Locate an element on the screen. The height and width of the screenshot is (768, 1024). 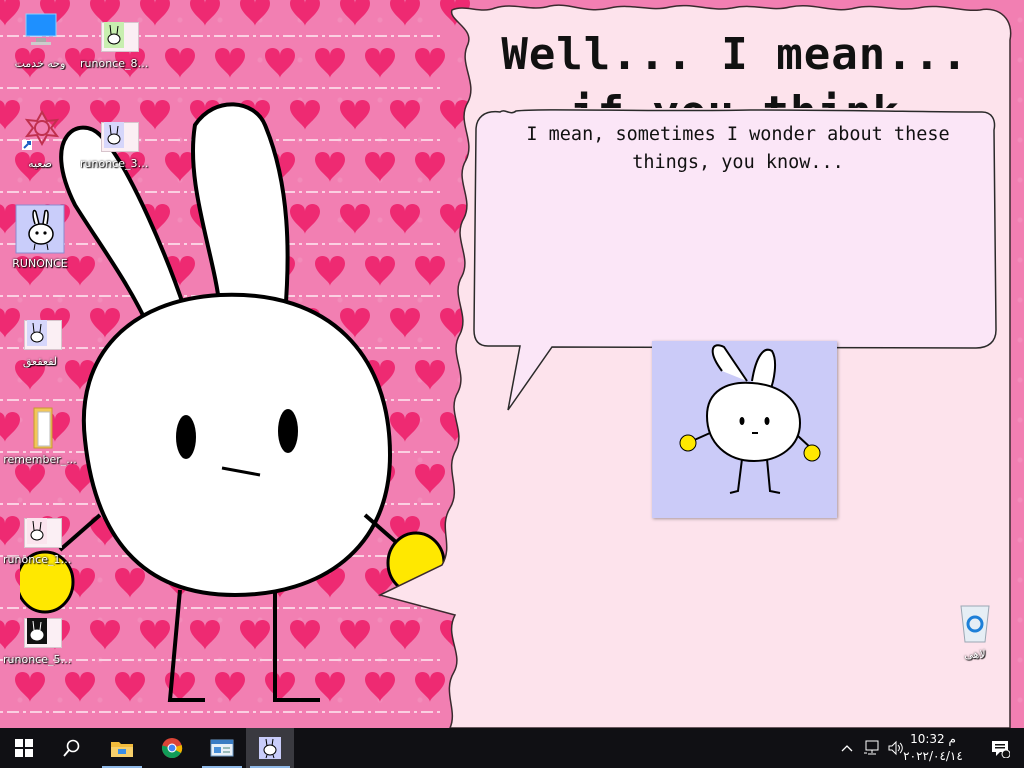
monitor-icon is located at coordinates (40, 31).